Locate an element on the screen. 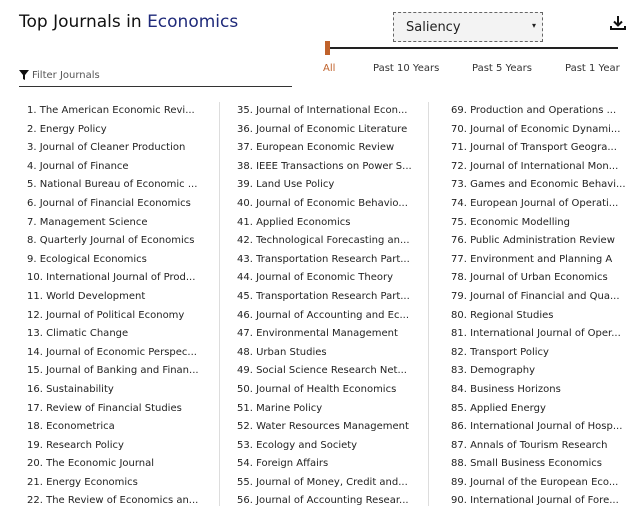 The image size is (640, 511). time-option-all: All is located at coordinates (329, 68).